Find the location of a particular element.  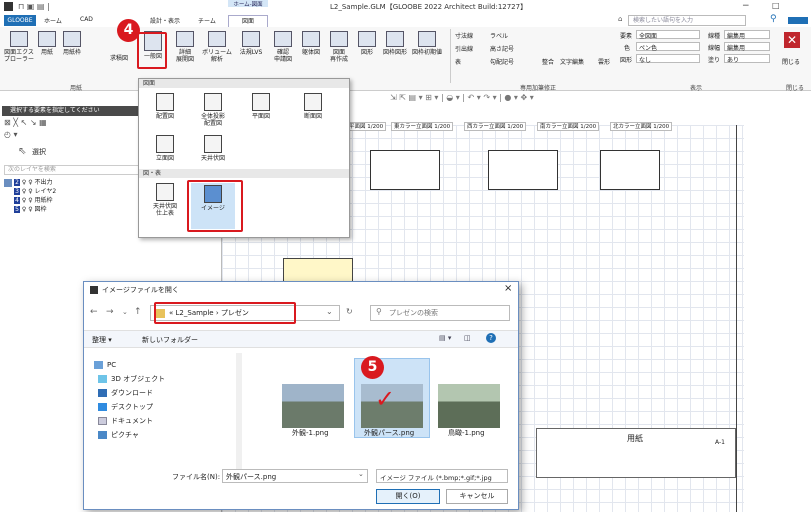

account-badge is located at coordinates (798, 20).